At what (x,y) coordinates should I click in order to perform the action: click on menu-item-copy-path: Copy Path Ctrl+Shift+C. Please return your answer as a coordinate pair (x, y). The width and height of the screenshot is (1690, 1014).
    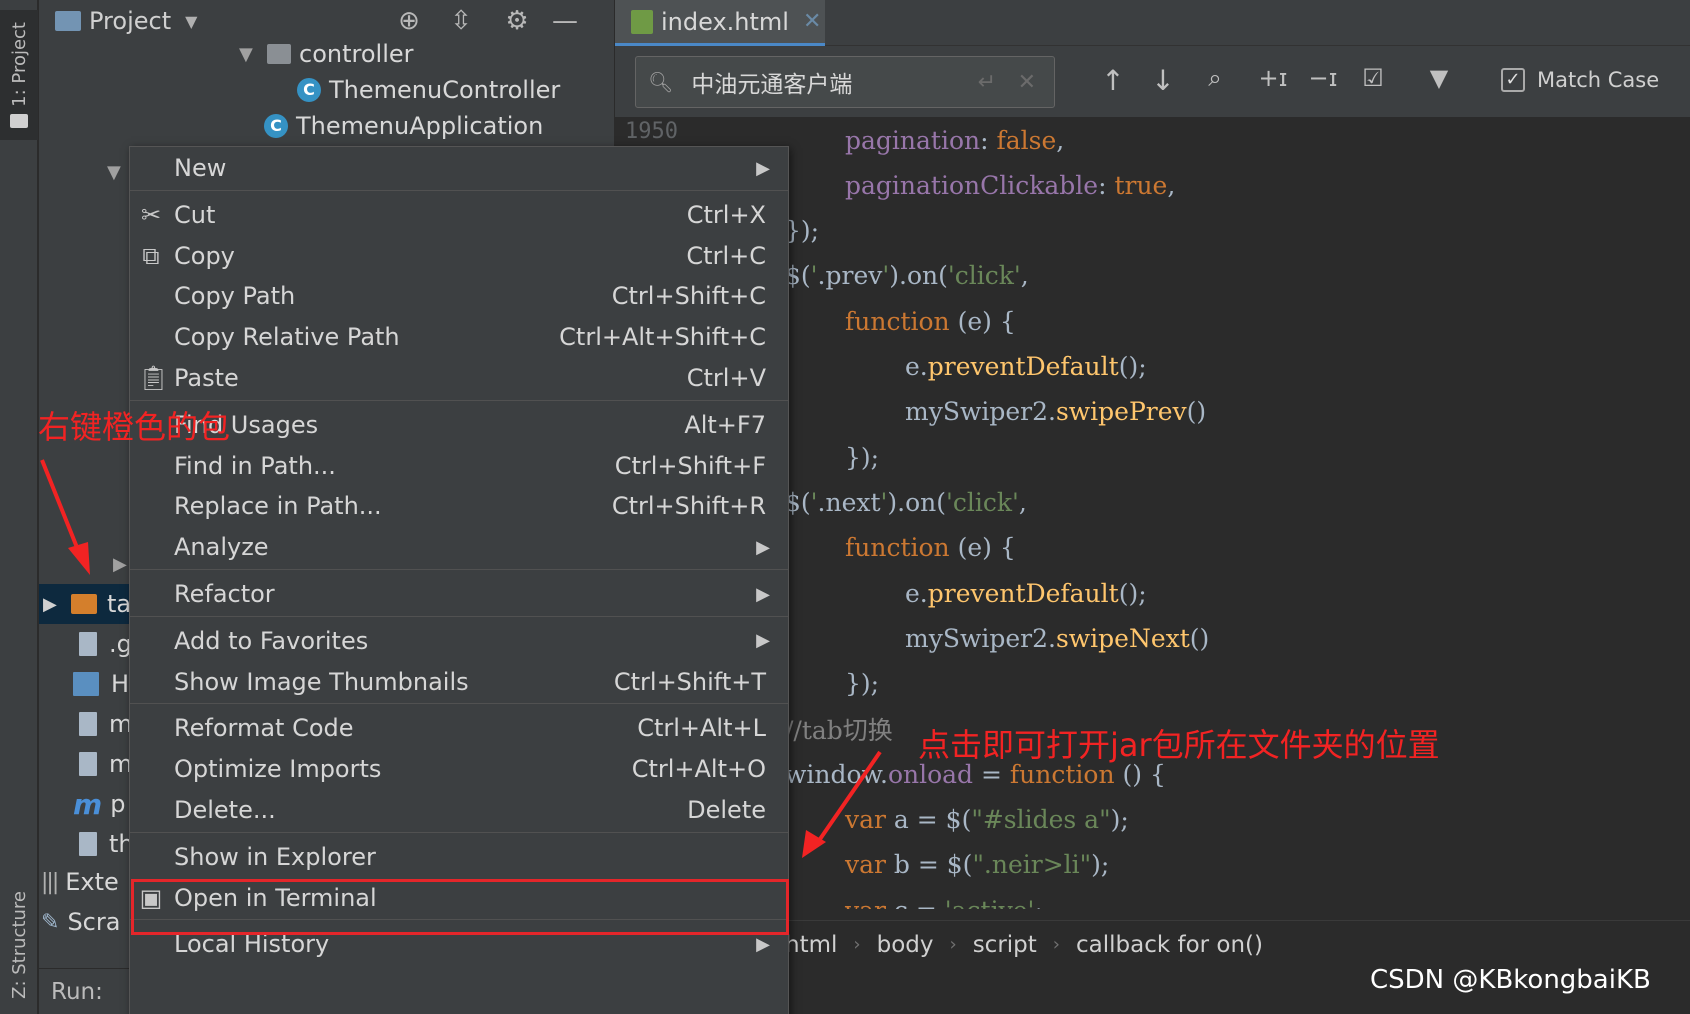
    Looking at the image, I should click on (459, 296).